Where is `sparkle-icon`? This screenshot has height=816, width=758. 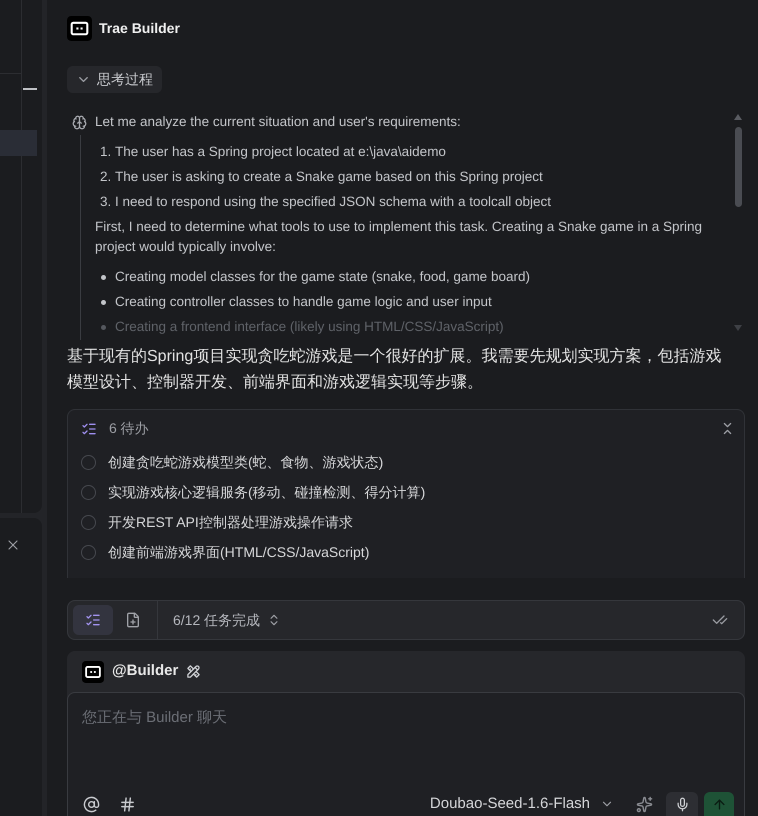 sparkle-icon is located at coordinates (644, 804).